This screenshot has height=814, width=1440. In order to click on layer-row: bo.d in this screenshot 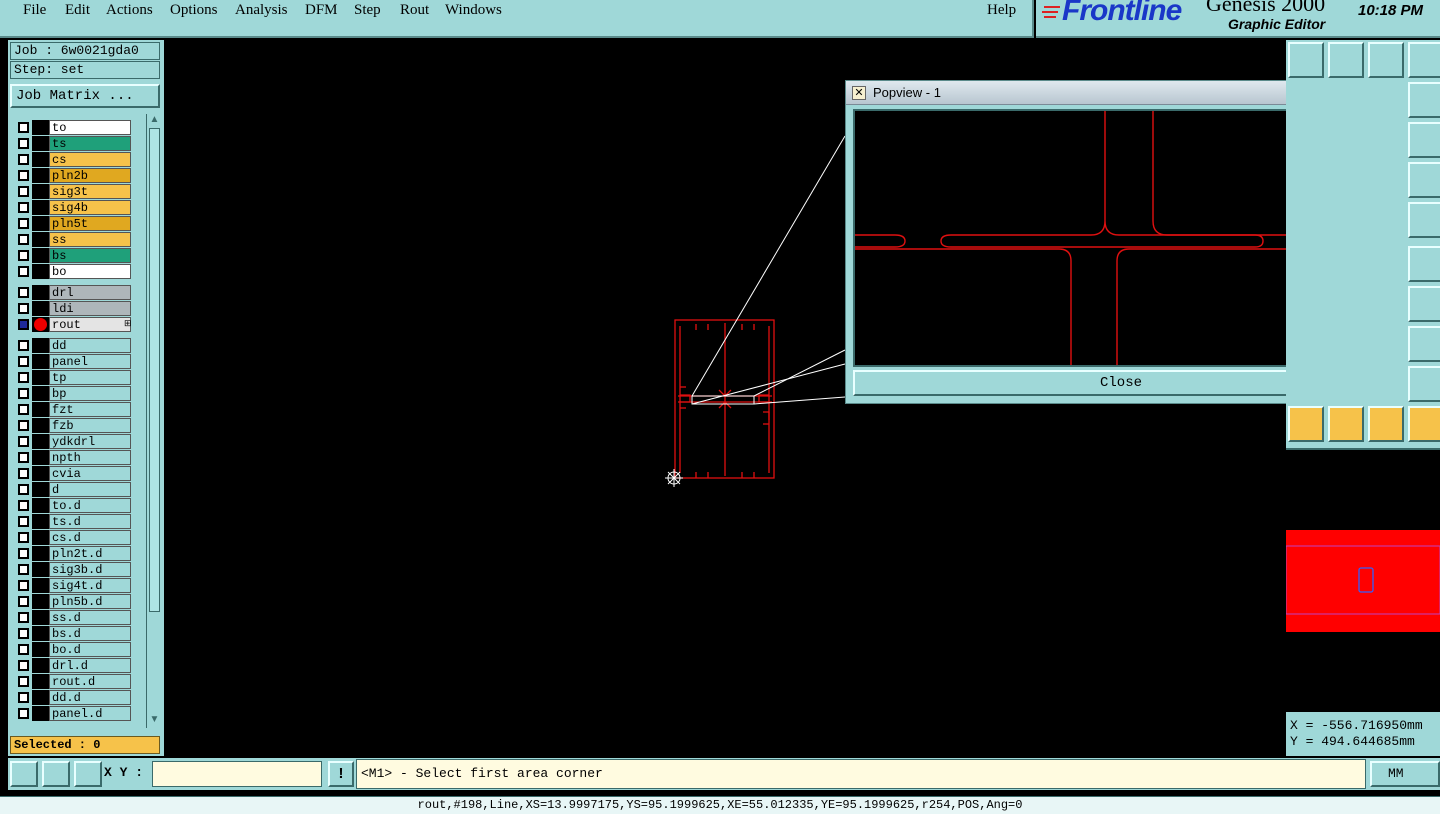, I will do `click(75, 649)`.